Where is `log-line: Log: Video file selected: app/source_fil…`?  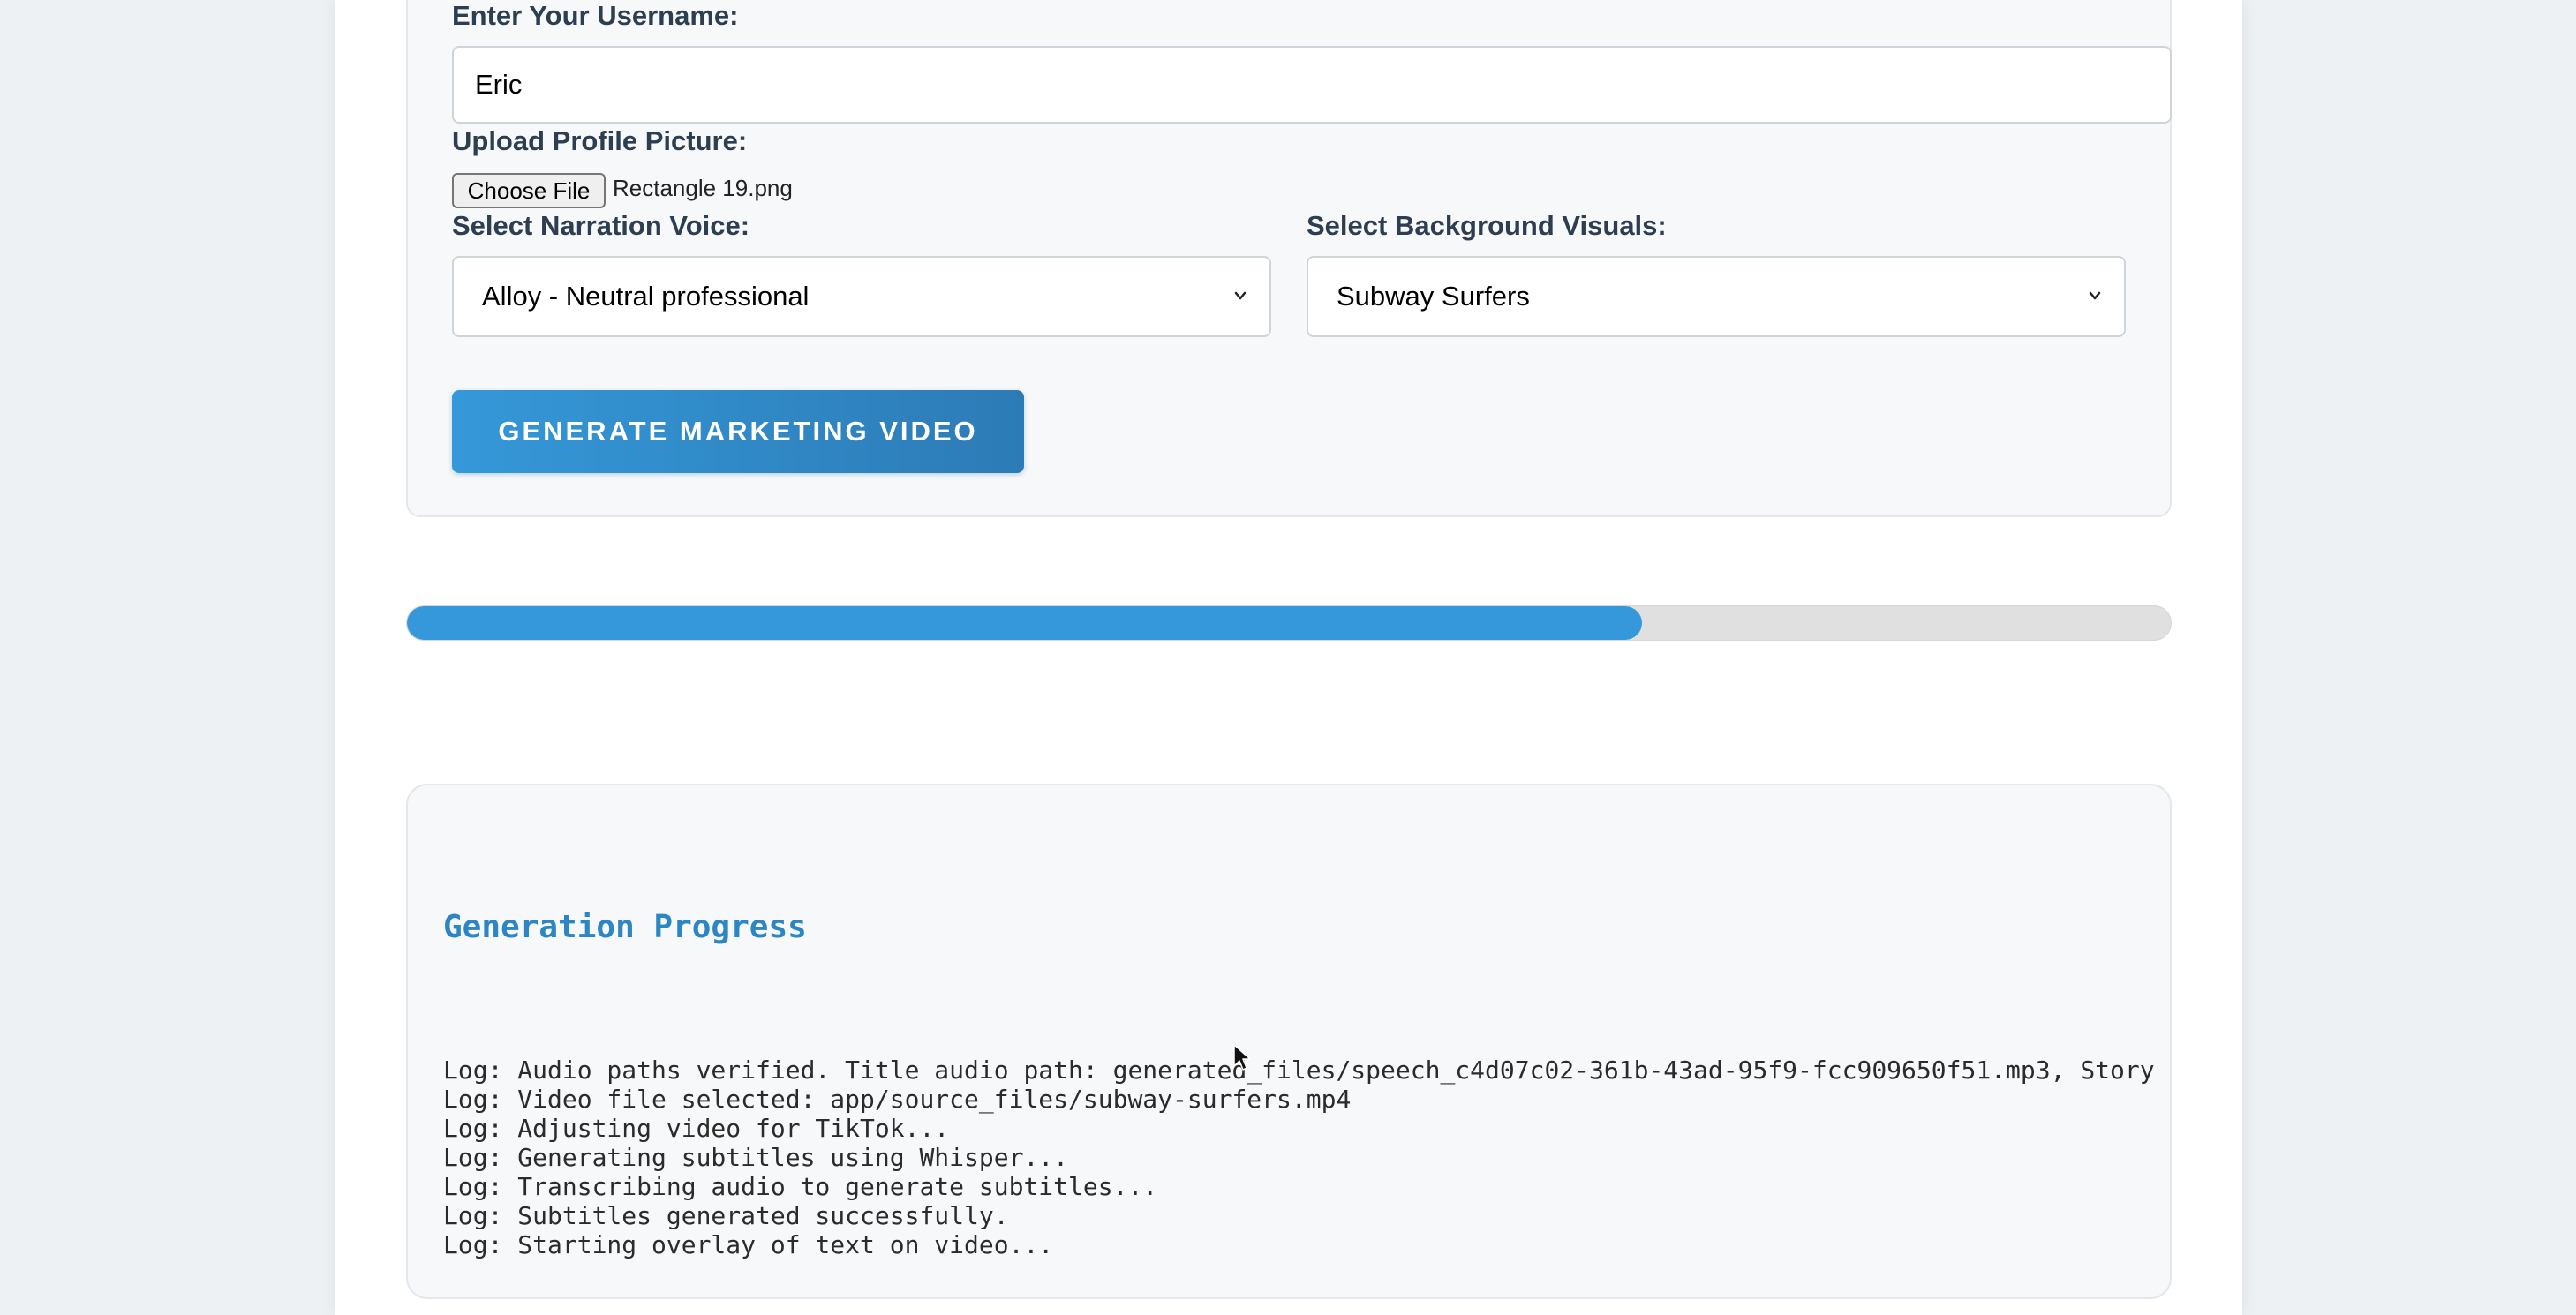 log-line: Log: Video file selected: app/source_fil… is located at coordinates (898, 1099).